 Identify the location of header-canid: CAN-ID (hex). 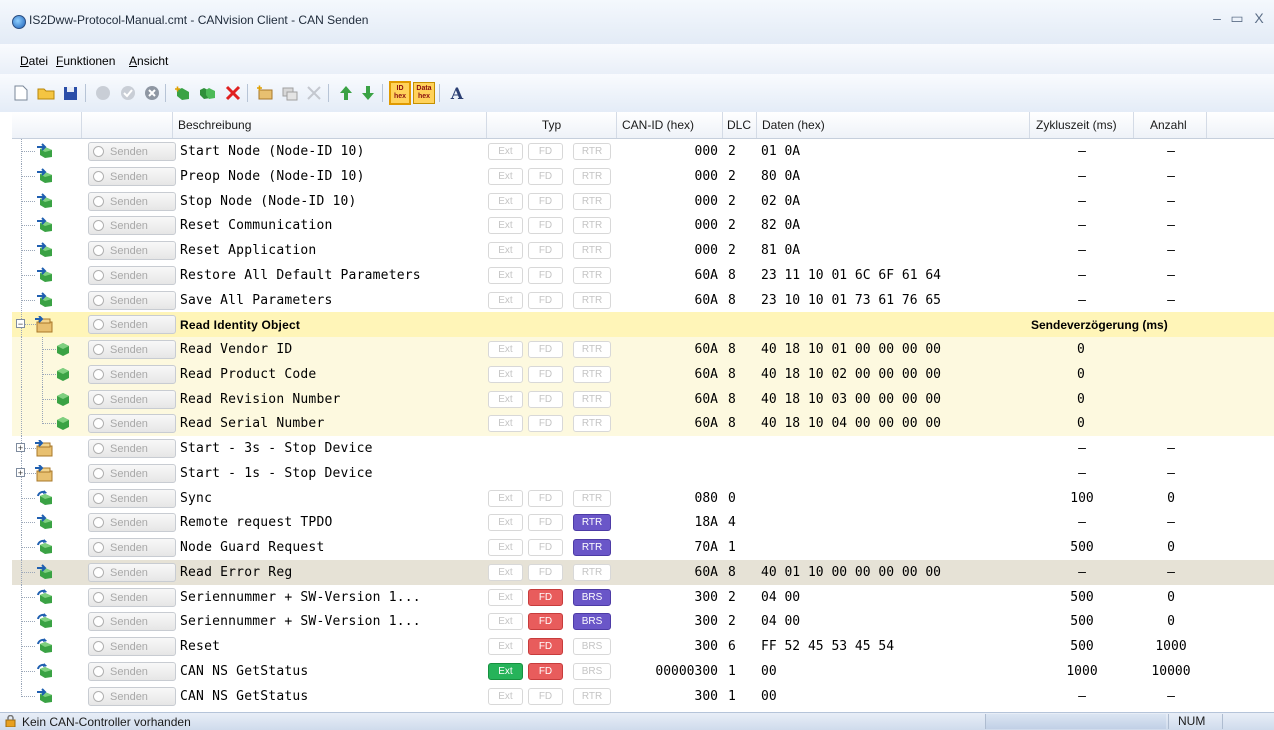
(670, 125).